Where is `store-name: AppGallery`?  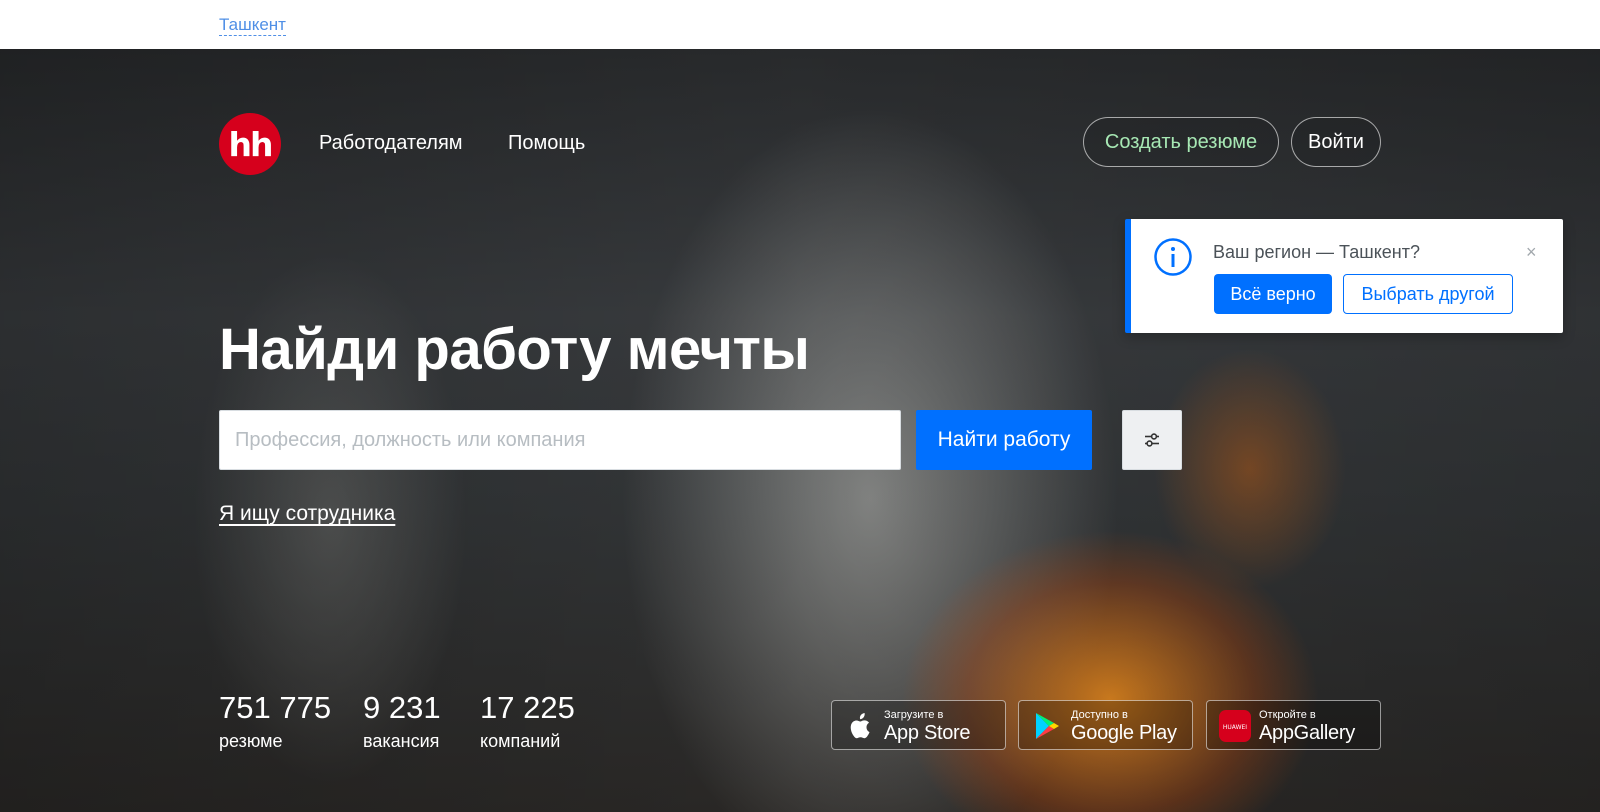
store-name: AppGallery is located at coordinates (1307, 733).